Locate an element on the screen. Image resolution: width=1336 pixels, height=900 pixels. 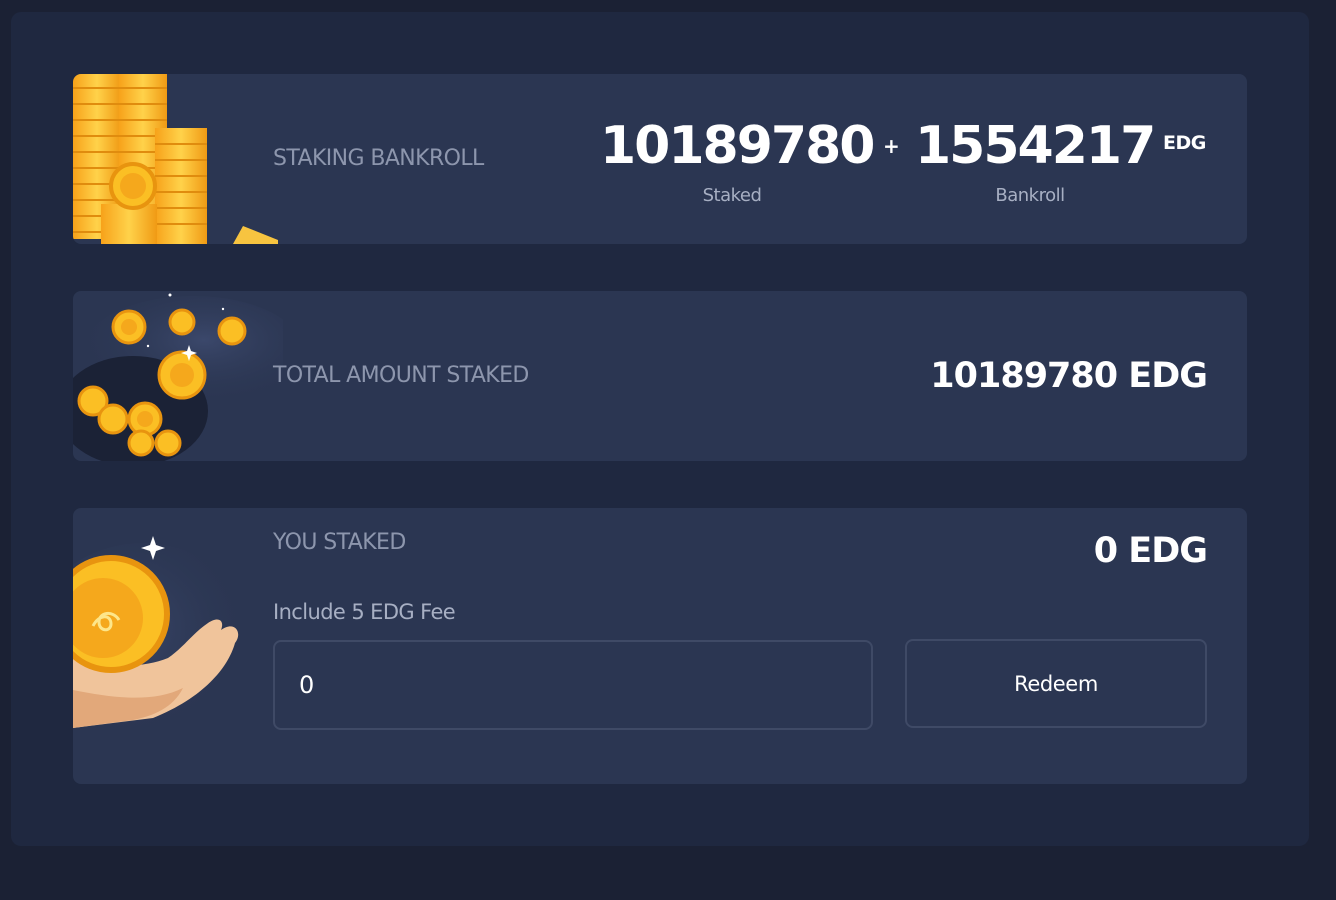
coin-hand-icon is located at coordinates (163, 634).